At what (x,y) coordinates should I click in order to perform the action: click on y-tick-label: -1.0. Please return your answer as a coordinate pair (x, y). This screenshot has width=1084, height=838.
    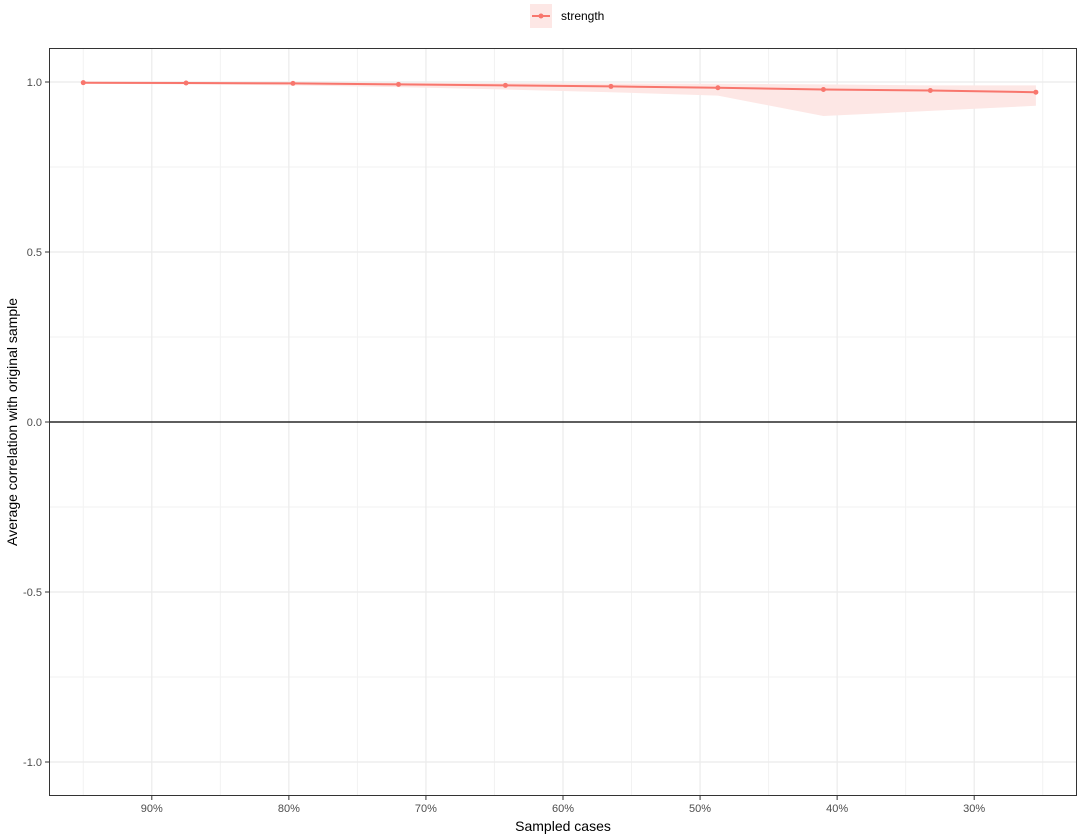
    Looking at the image, I should click on (32, 763).